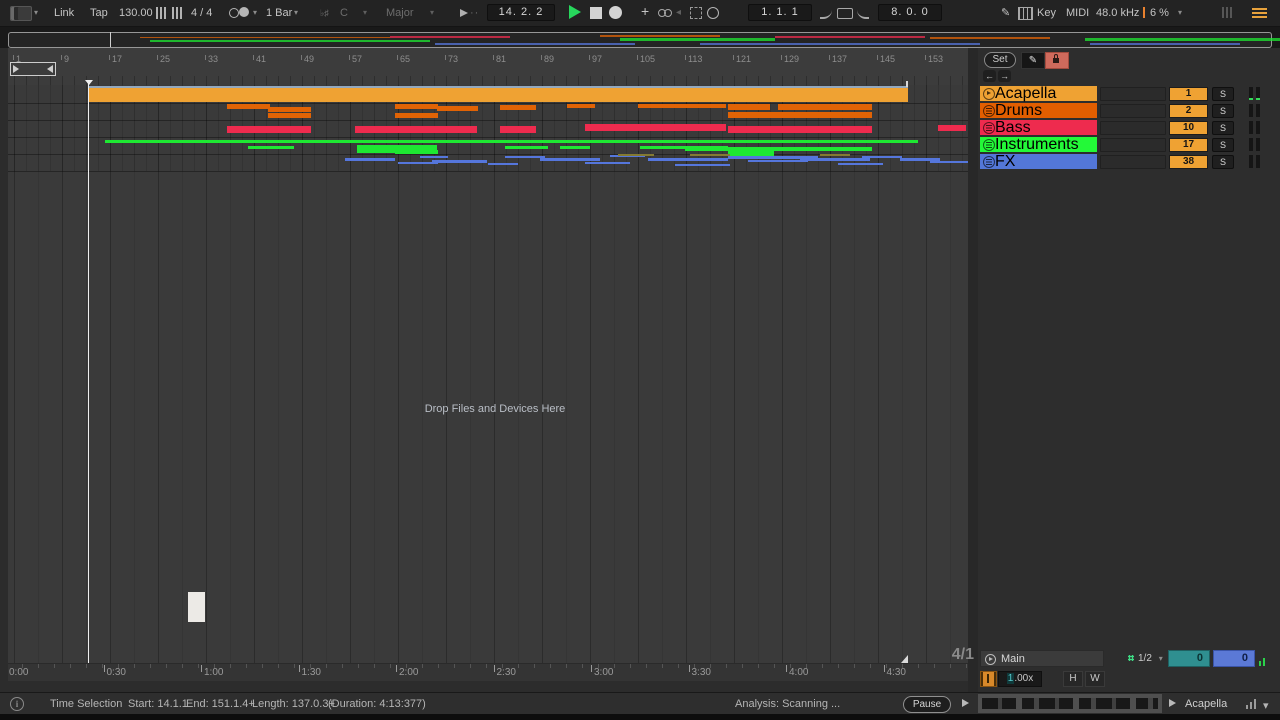 The width and height of the screenshot is (1280, 720). Describe the element at coordinates (498, 95) in the screenshot. I see `clip-acapella` at that location.